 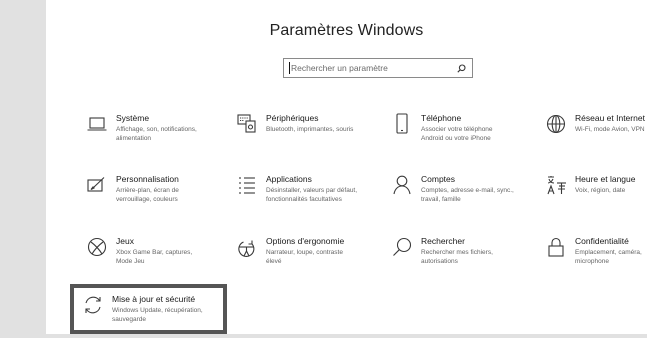 What do you see at coordinates (602, 241) in the screenshot?
I see `tile-title: Confidentialité` at bounding box center [602, 241].